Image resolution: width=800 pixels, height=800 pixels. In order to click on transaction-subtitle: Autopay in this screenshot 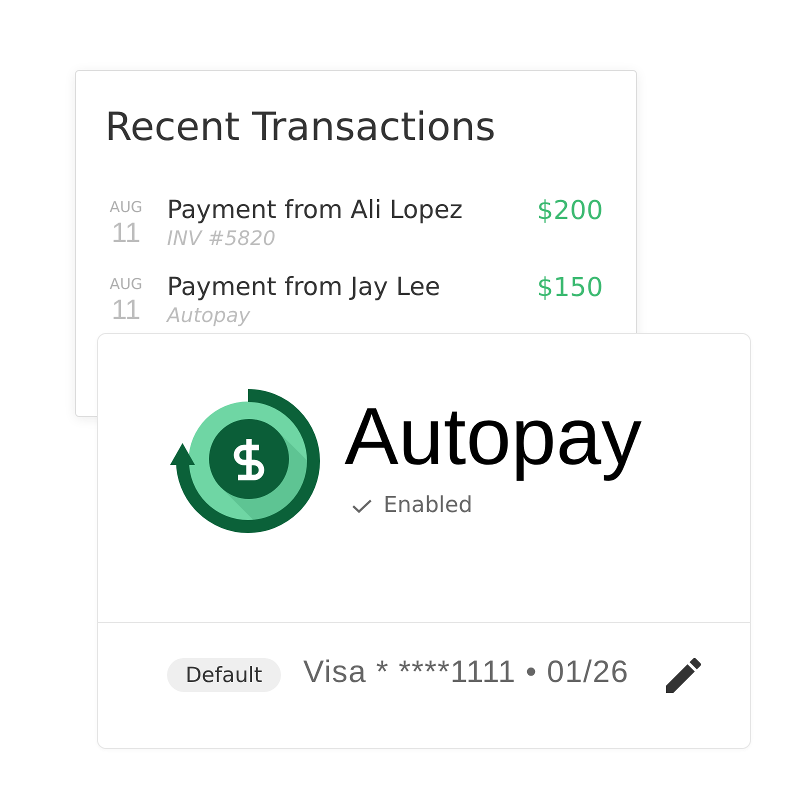, I will do `click(208, 315)`.